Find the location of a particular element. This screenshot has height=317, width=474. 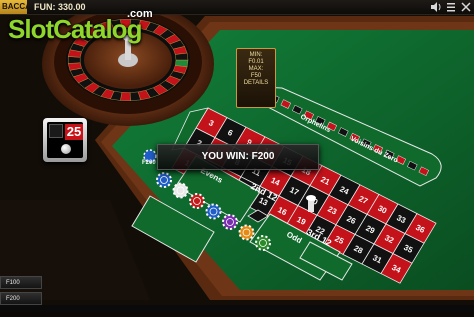

win-banner: YOU WIN: F200 is located at coordinates (238, 157).